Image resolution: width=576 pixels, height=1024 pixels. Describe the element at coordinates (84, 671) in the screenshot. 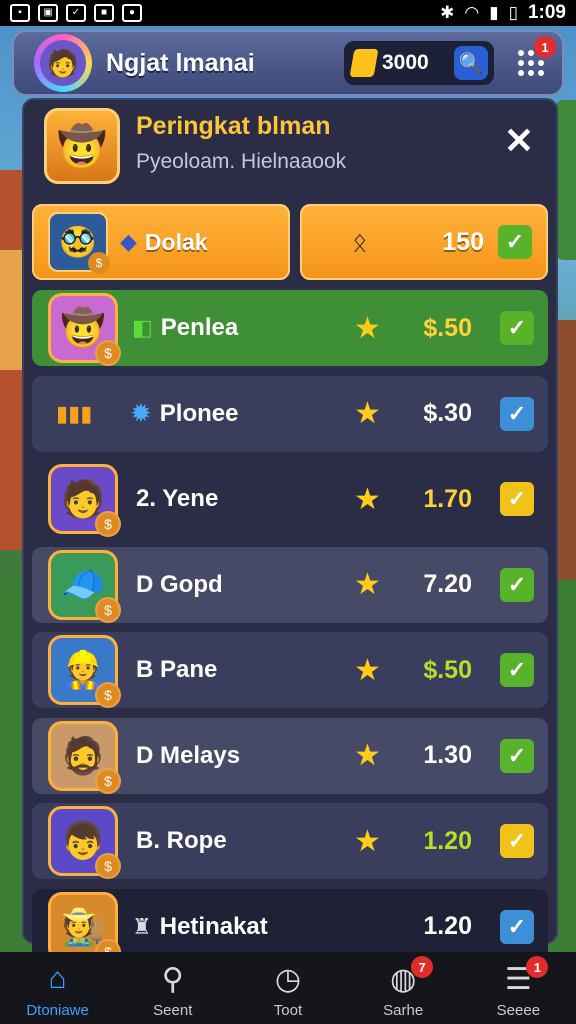

I see `player-thumbnail: 👷 $` at that location.